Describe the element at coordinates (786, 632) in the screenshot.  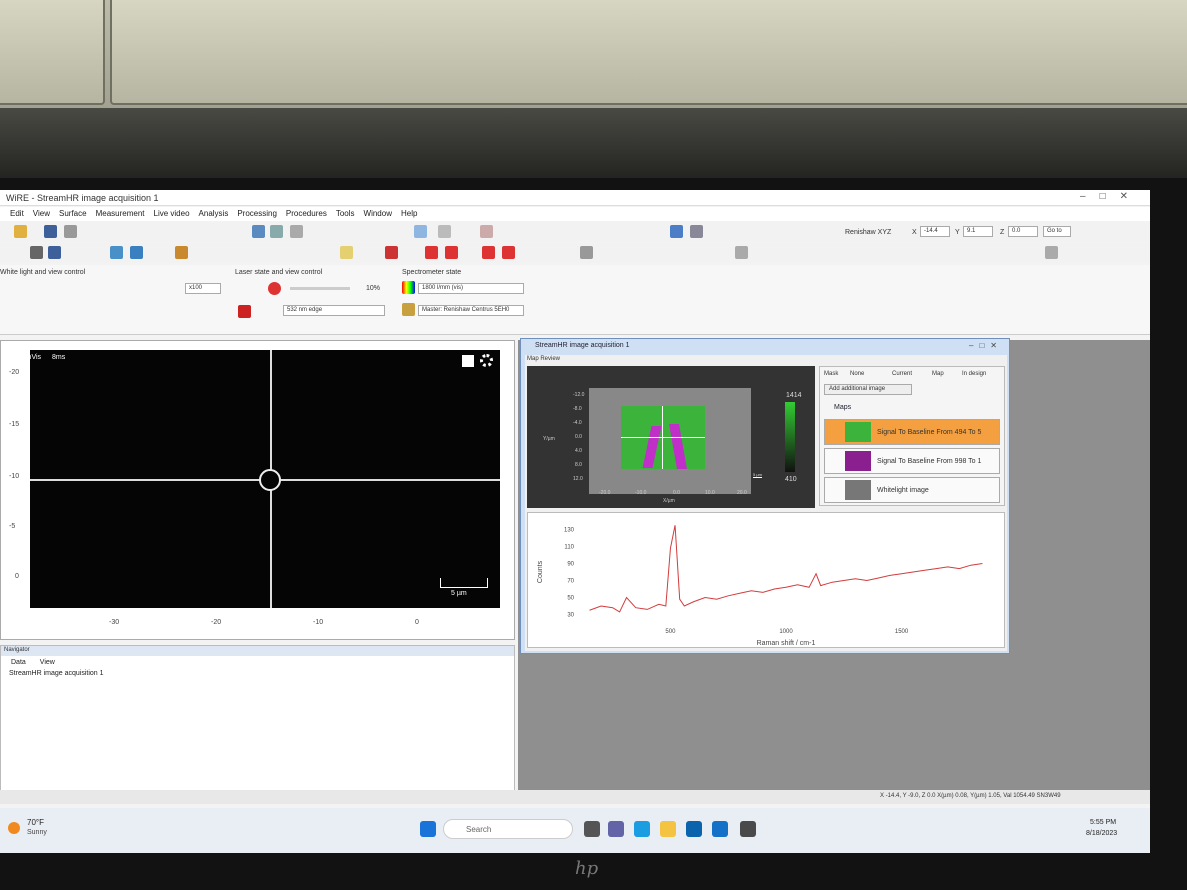
I see `spectrum-xtick: 1000` at that location.